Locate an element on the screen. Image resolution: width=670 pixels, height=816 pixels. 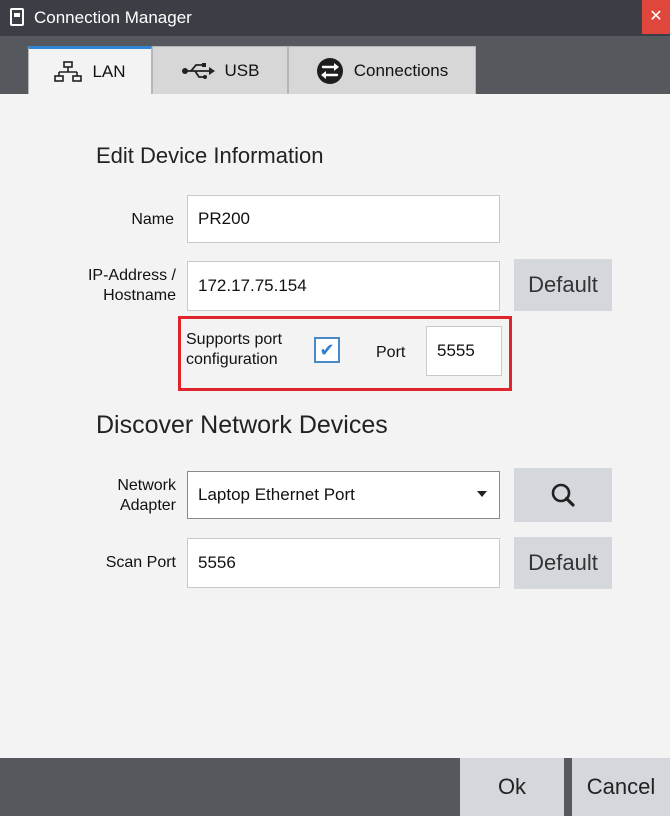
name-value: PR200 is located at coordinates (224, 218).